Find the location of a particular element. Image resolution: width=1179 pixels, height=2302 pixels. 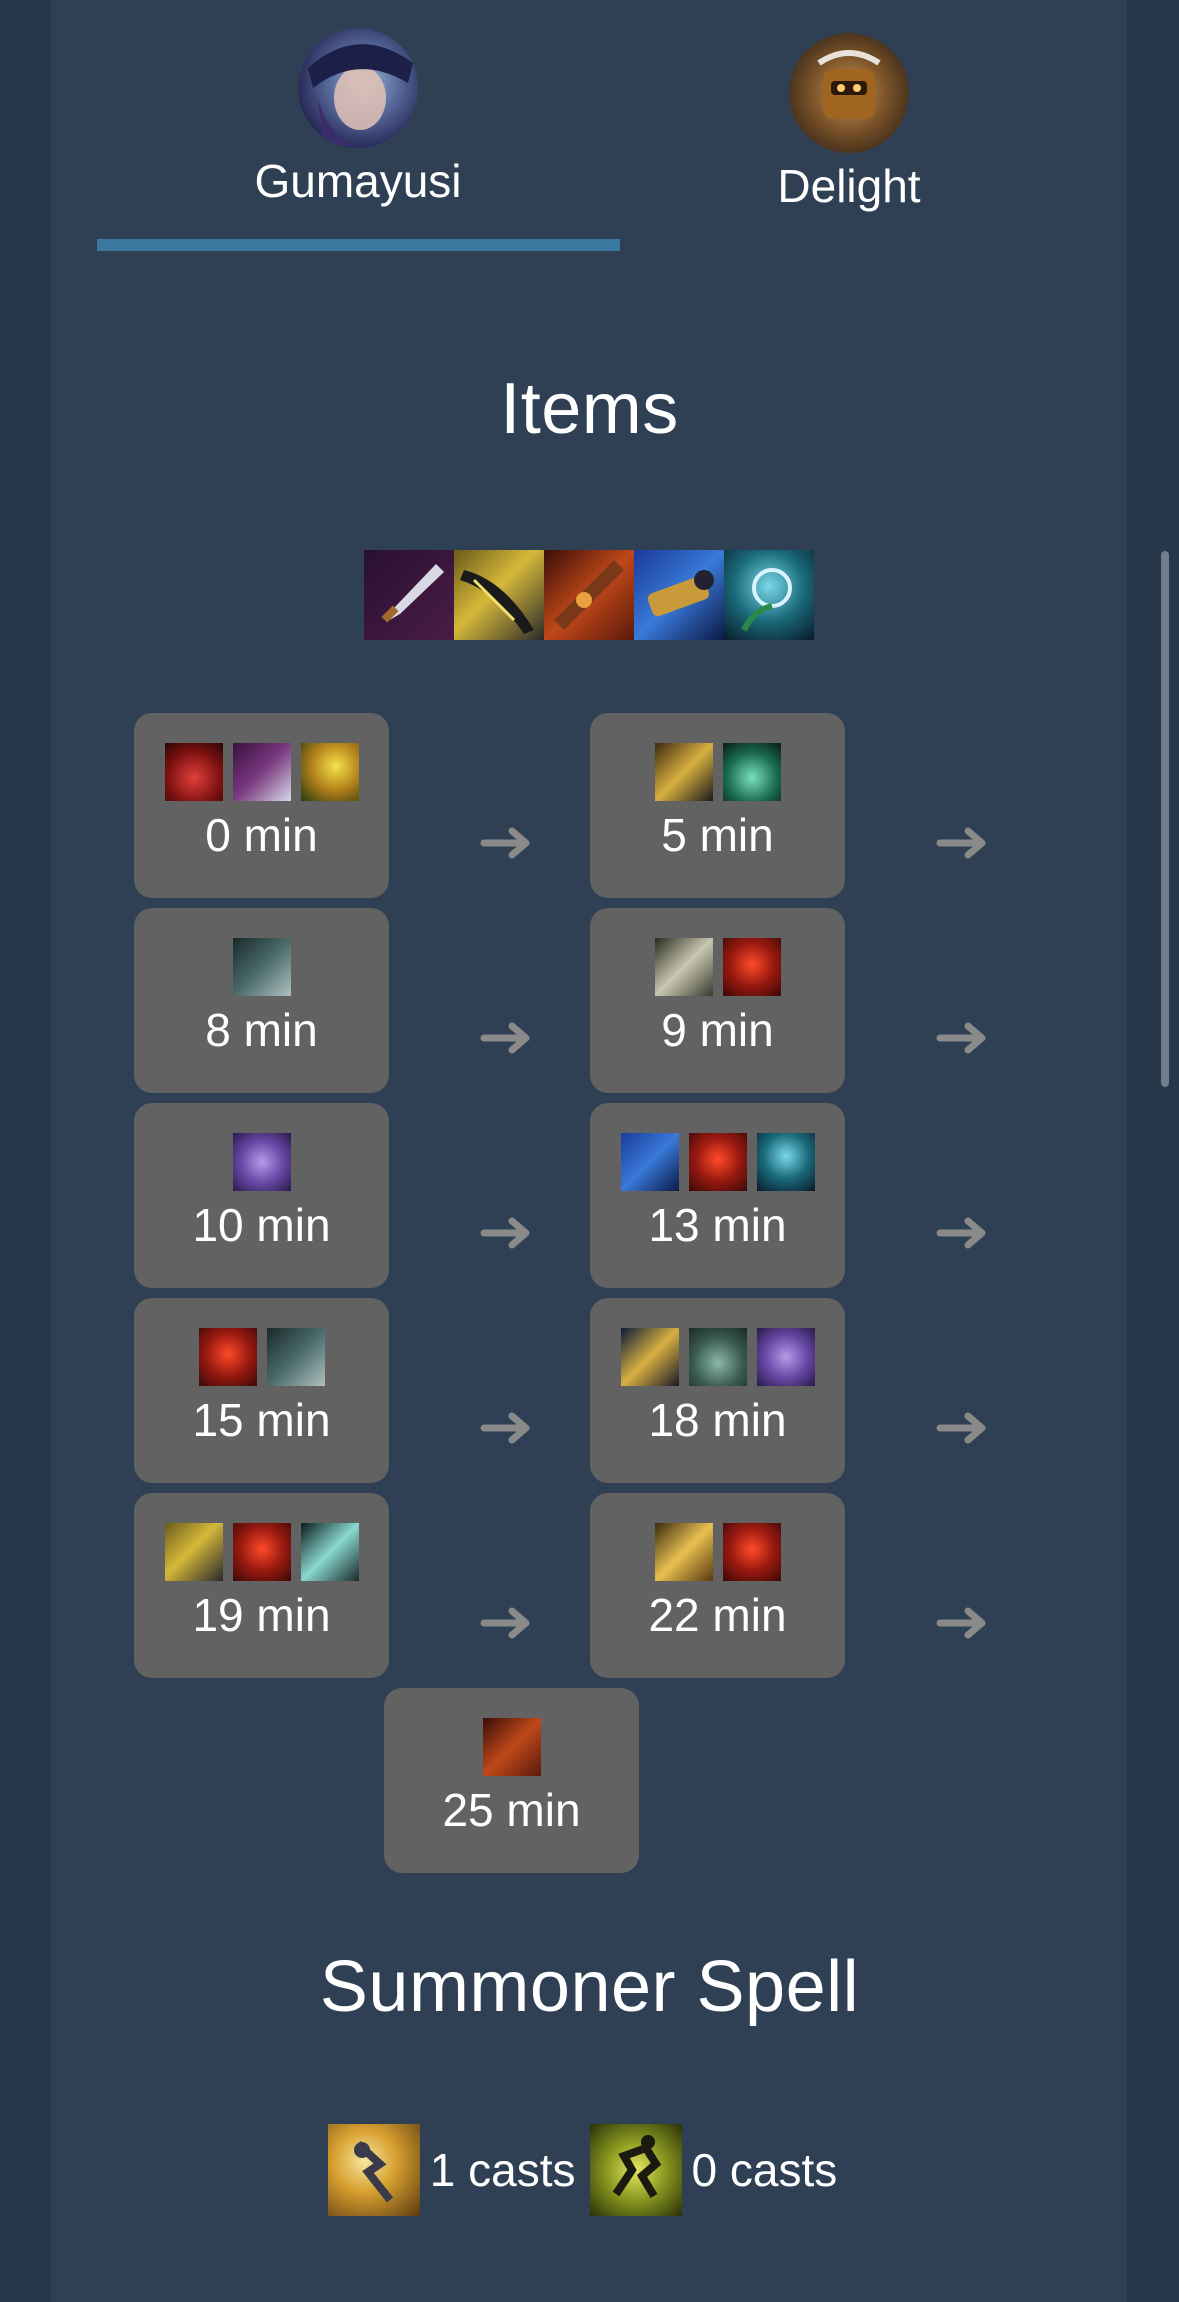

elixir-icon is located at coordinates (717, 1357).